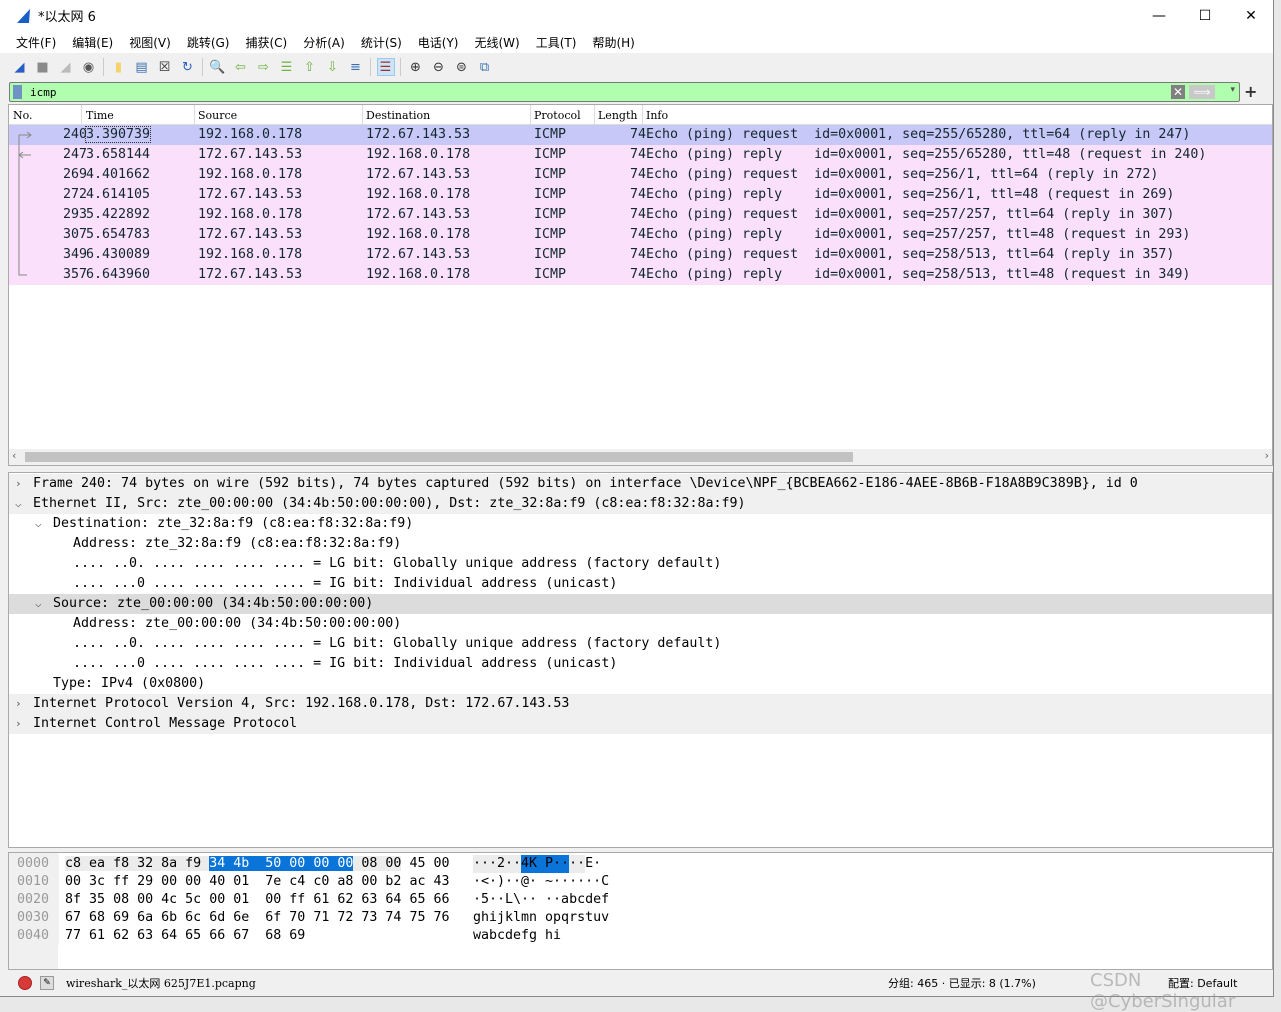 Image resolution: width=1281 pixels, height=1012 pixels. Describe the element at coordinates (310, 67) in the screenshot. I see `first-packet-icon: ⇧` at that location.